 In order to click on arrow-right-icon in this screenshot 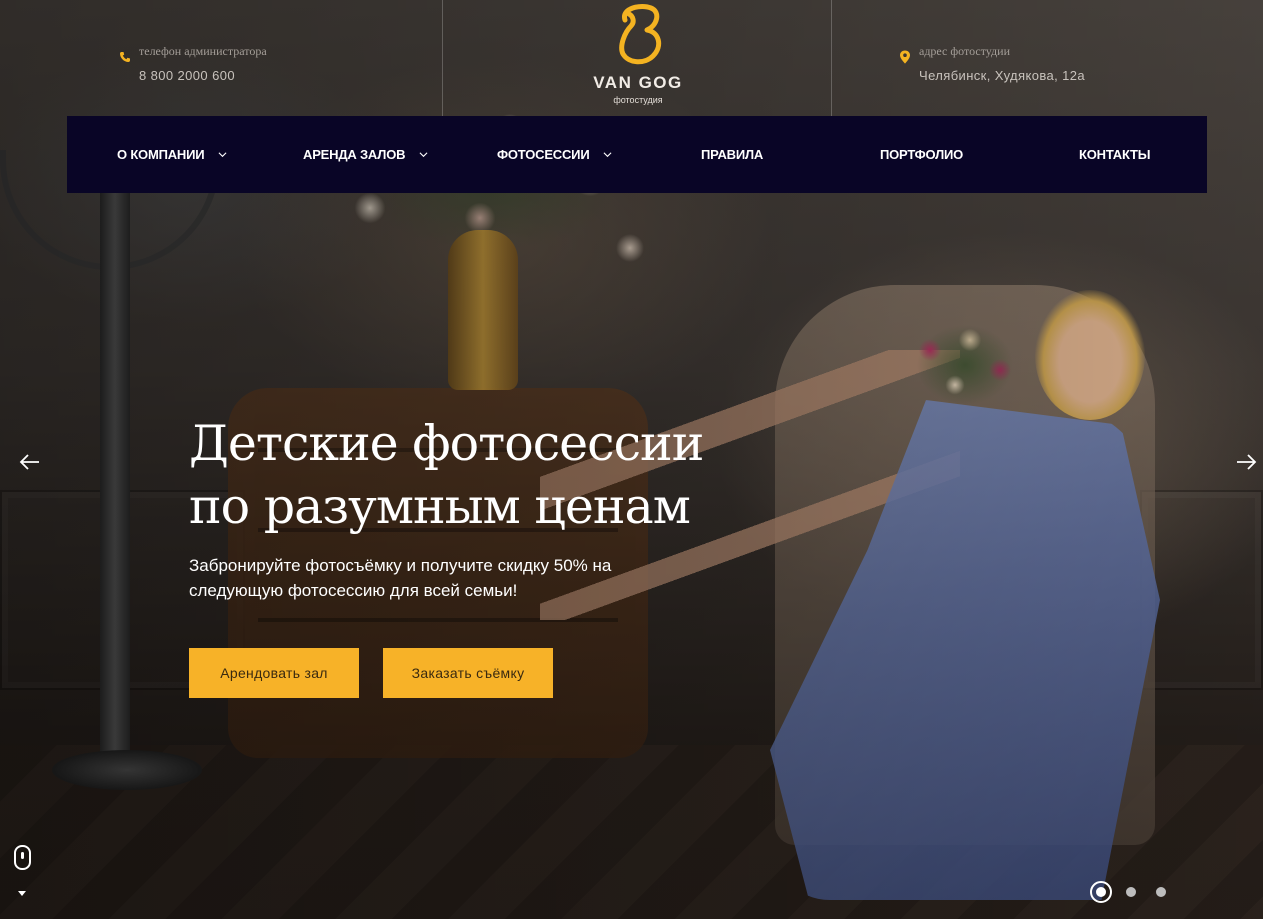, I will do `click(1246, 462)`.